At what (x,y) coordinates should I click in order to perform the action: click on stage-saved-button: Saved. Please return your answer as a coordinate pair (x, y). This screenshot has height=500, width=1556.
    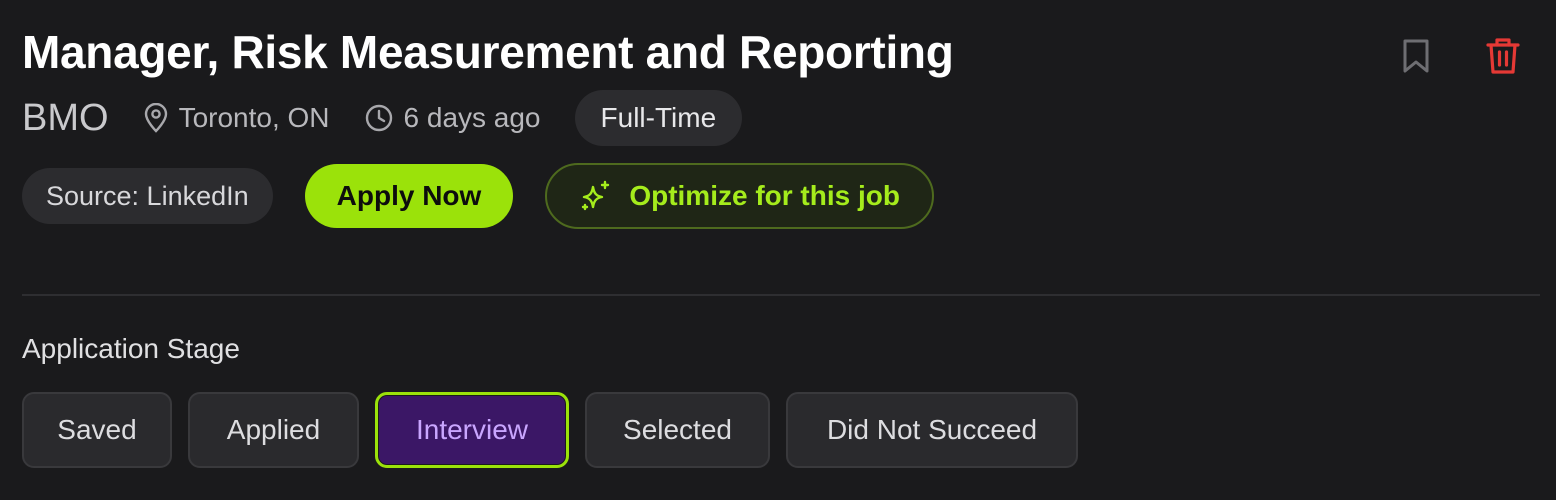
    Looking at the image, I should click on (97, 430).